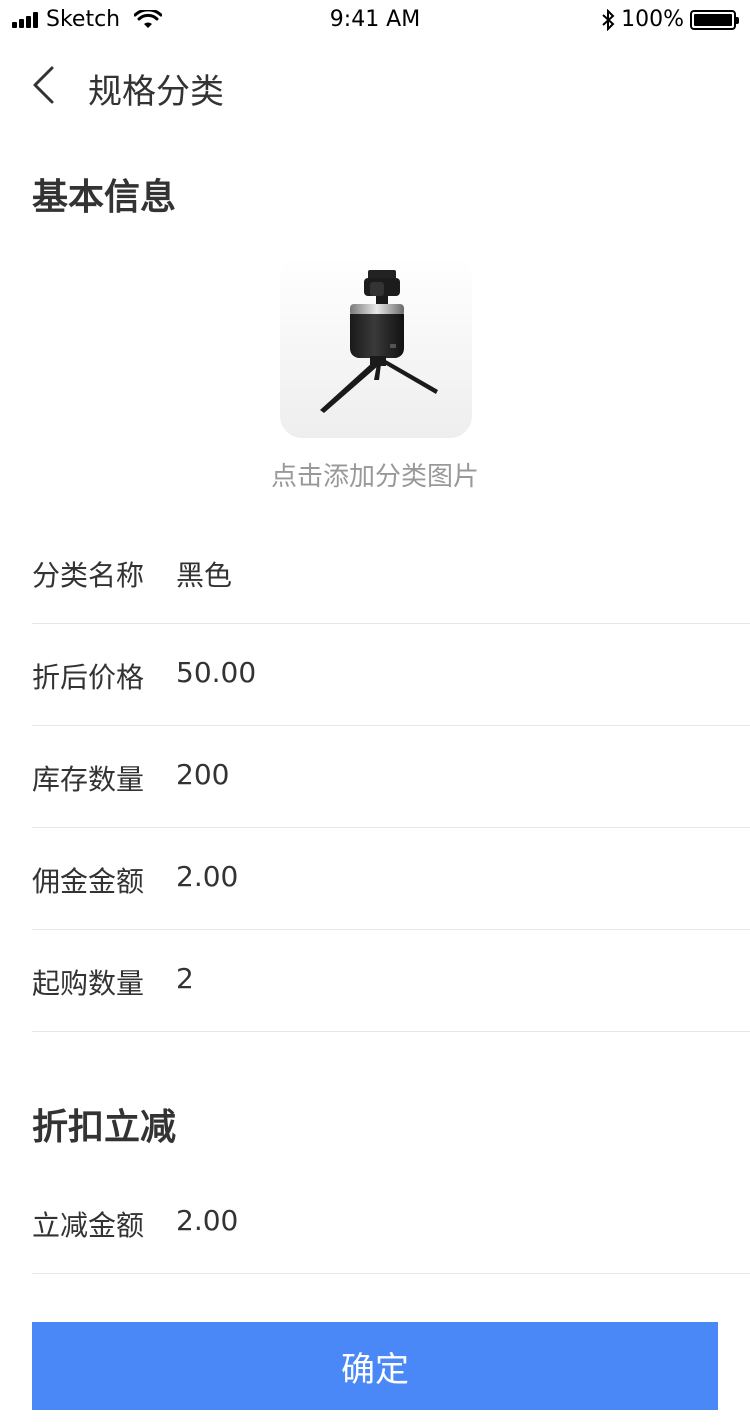  What do you see at coordinates (426, 876) in the screenshot?
I see `commission-amount-field: 2.00` at bounding box center [426, 876].